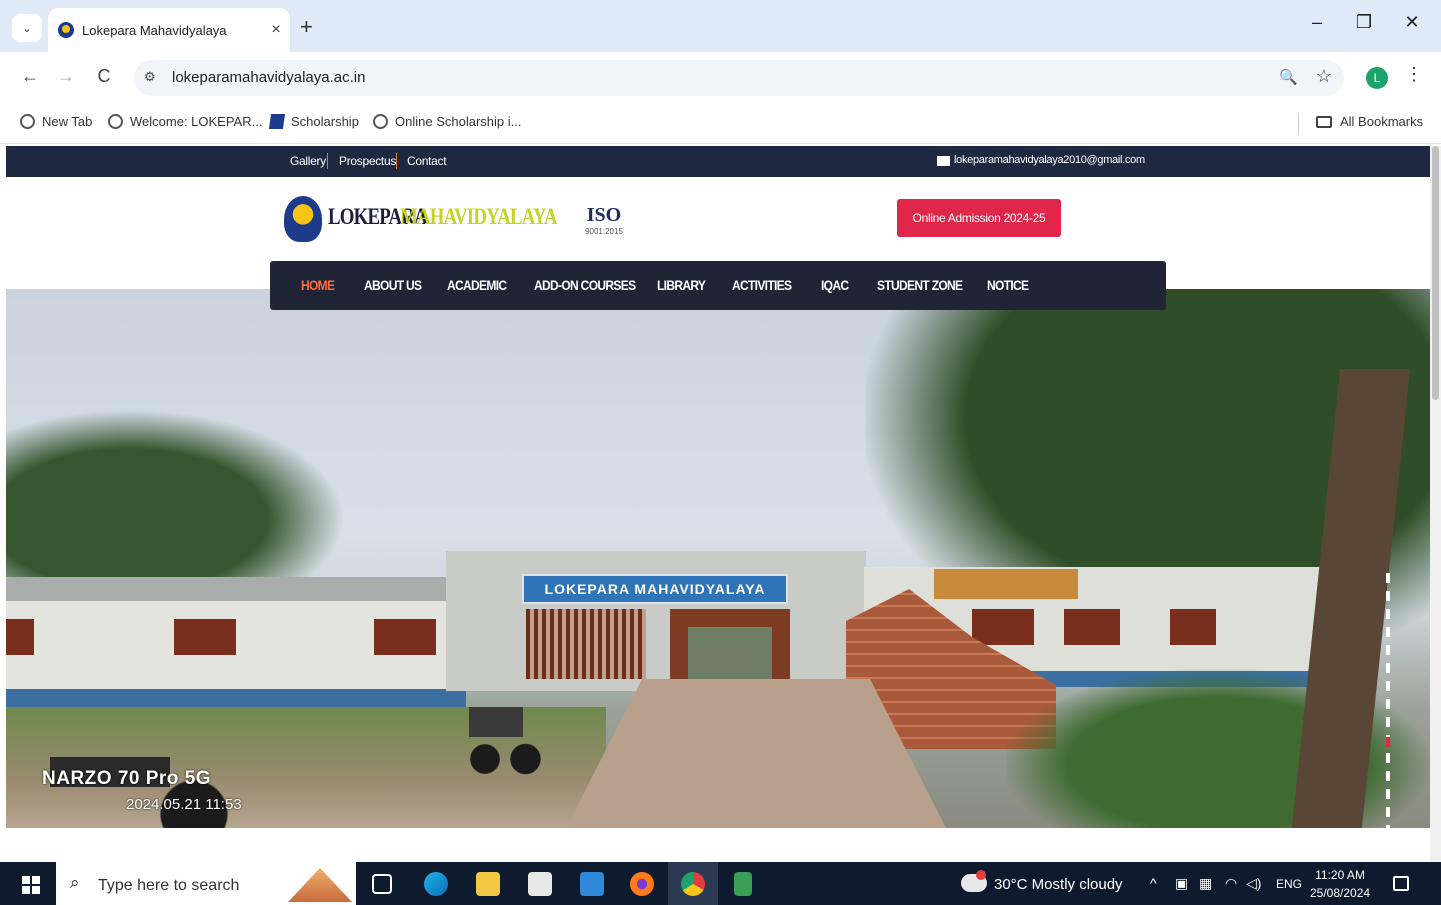  I want to click on site-info-icon: ⚙, so click(150, 77).